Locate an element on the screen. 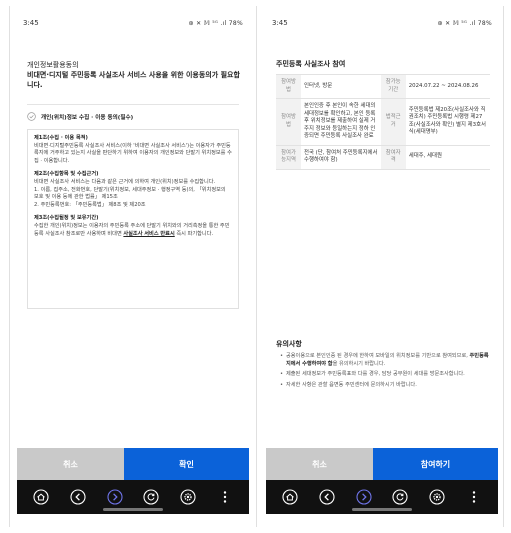 This screenshot has width=511, height=533. frame-right-edge is located at coordinates (503, 266).